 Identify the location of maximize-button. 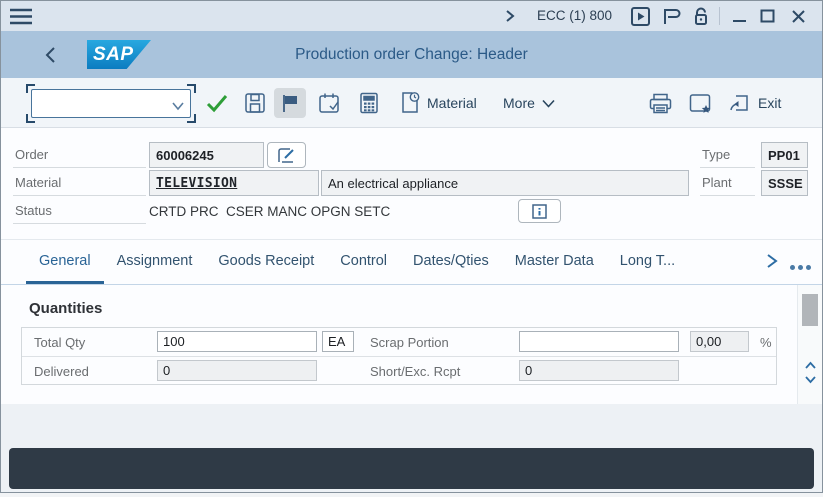
(768, 16).